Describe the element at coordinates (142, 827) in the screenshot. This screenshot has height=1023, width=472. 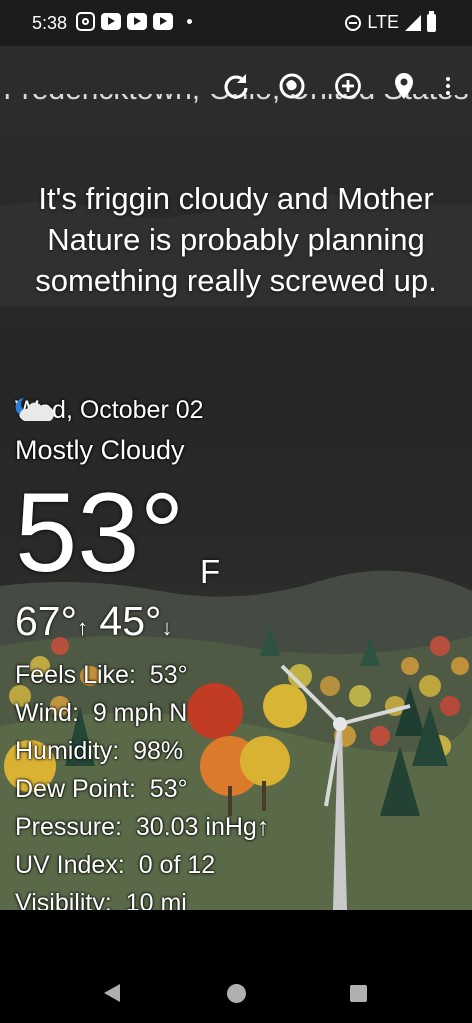
I see `detail-row-pressure: Pressure: 30.03 inHg↑` at that location.